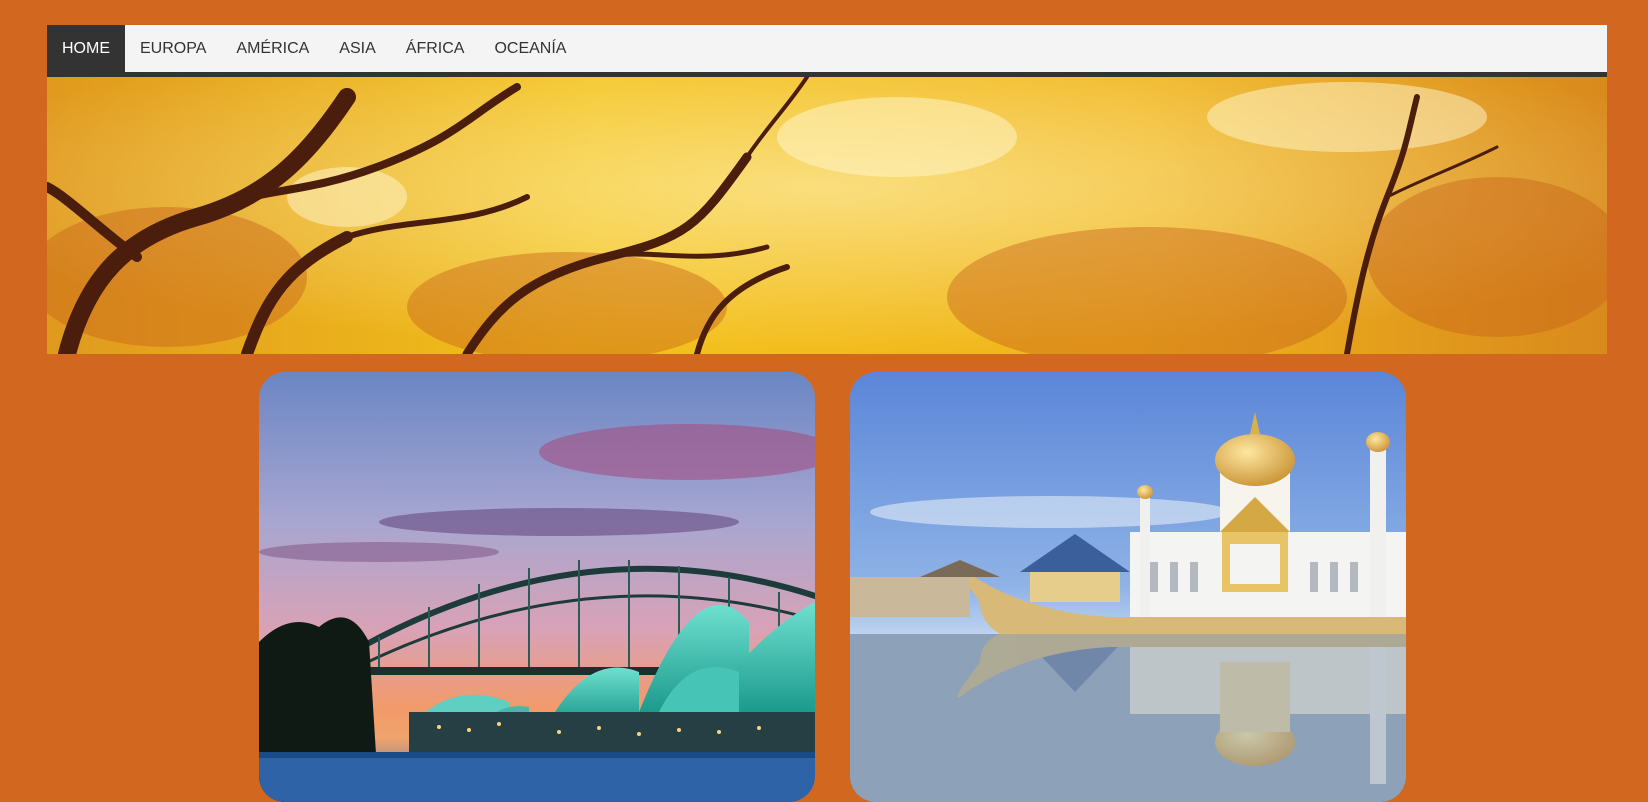 This screenshot has height=802, width=1648. I want to click on nav-item-asia: ASIA, so click(357, 48).